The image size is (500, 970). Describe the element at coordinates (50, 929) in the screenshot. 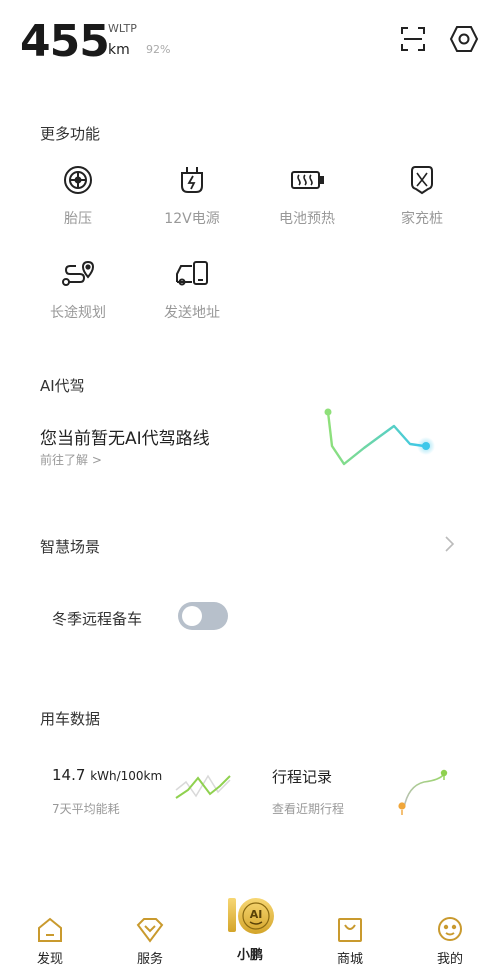

I see `home-icon` at that location.